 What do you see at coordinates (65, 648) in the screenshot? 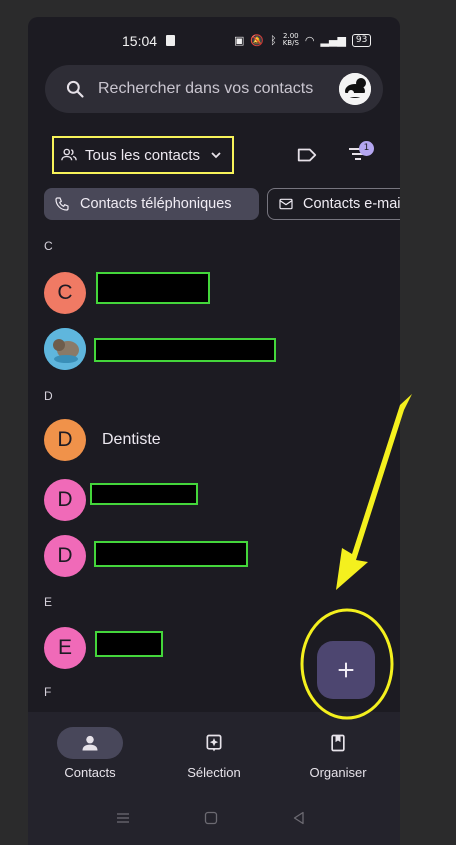
I see `contact-avatar: E` at bounding box center [65, 648].